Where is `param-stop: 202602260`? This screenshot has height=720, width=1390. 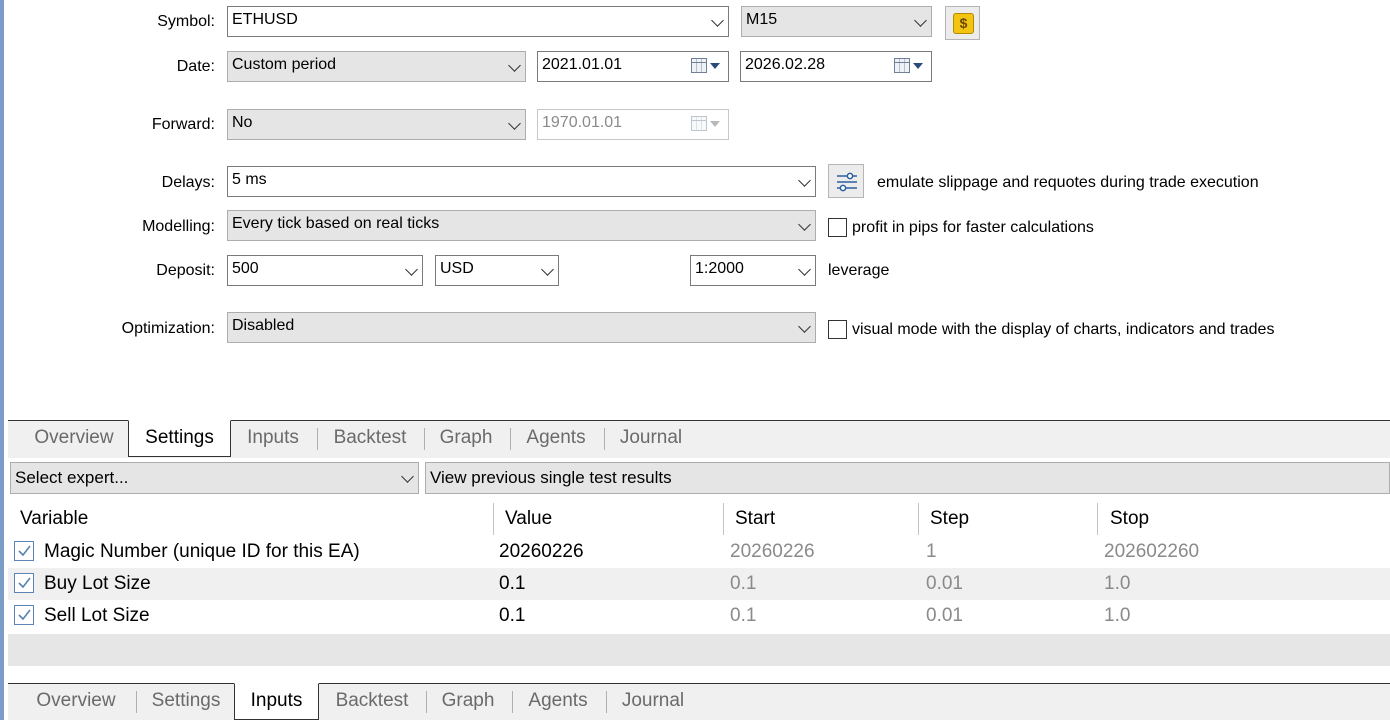 param-stop: 202602260 is located at coordinates (1151, 552).